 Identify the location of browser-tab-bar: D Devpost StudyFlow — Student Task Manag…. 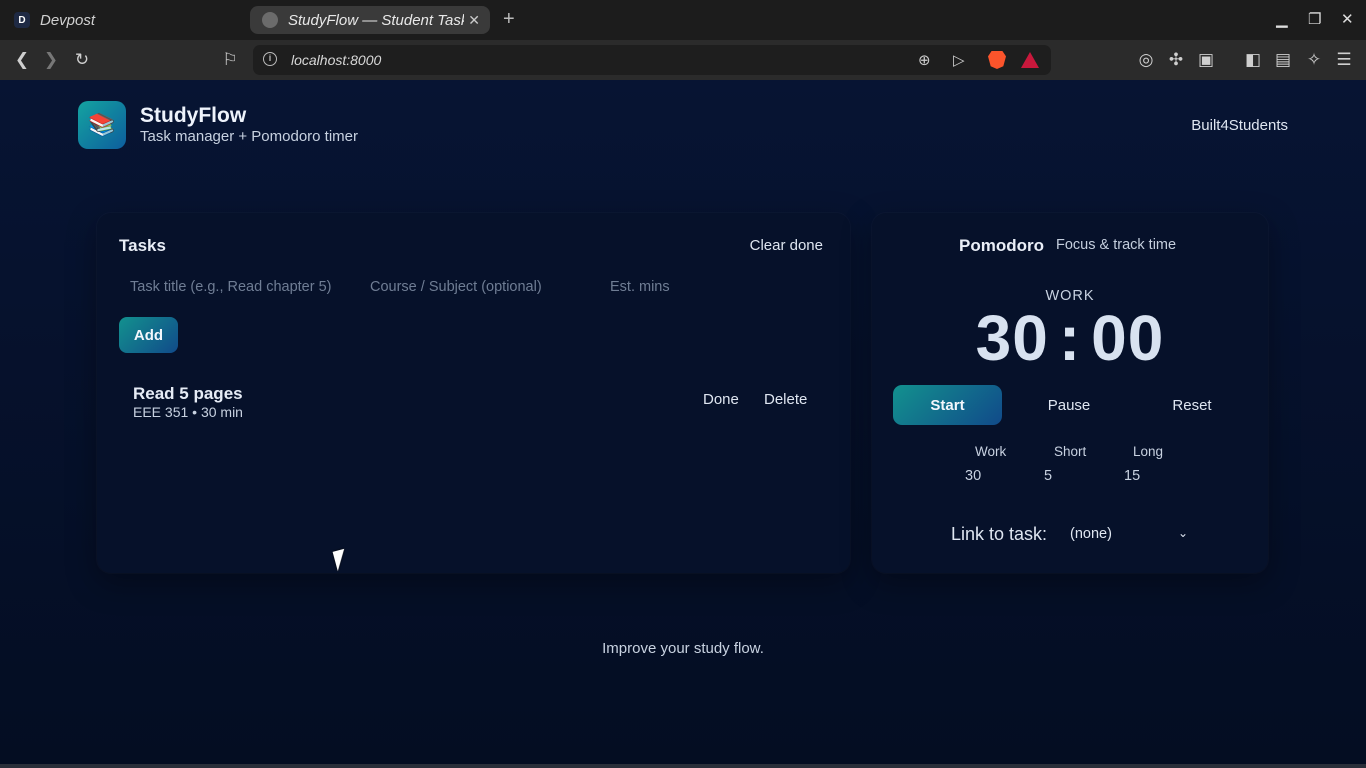
(683, 20).